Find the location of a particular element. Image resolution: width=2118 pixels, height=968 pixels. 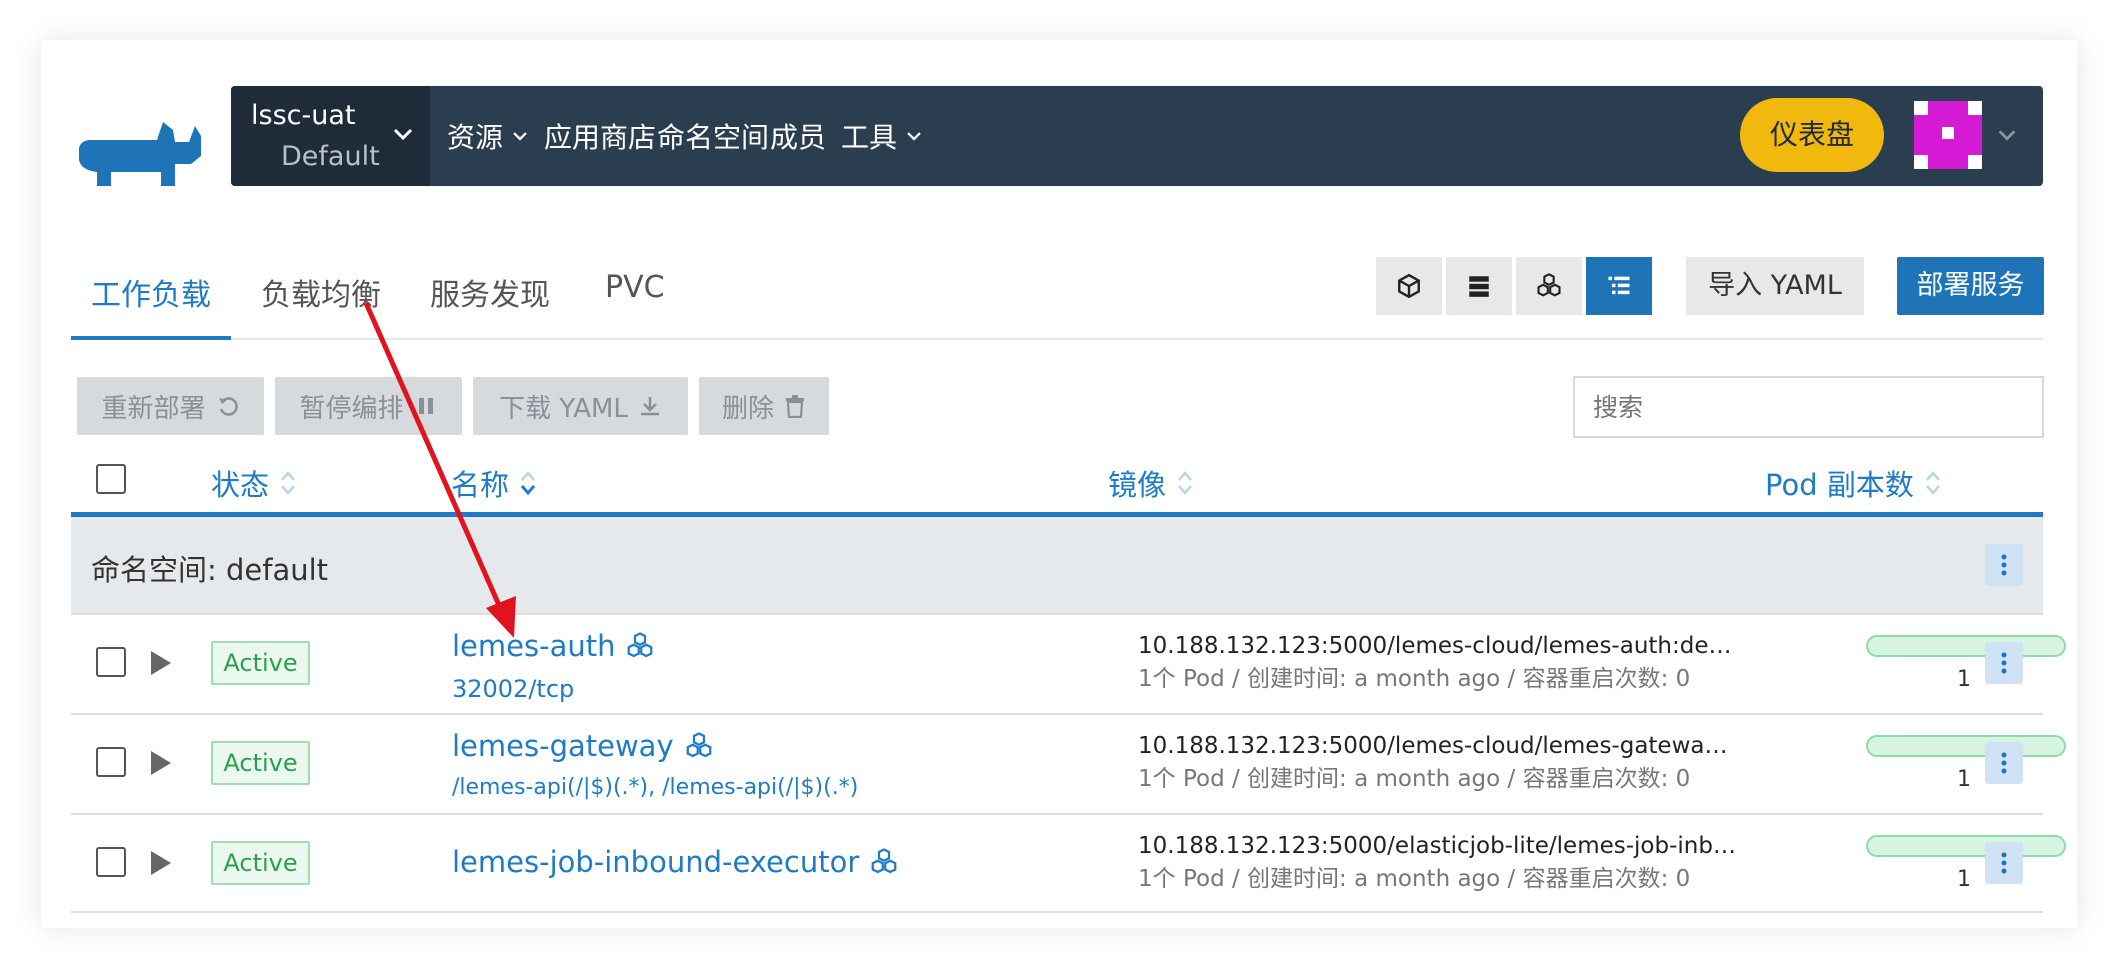

workload-name: lemes-auth is located at coordinates (534, 646).